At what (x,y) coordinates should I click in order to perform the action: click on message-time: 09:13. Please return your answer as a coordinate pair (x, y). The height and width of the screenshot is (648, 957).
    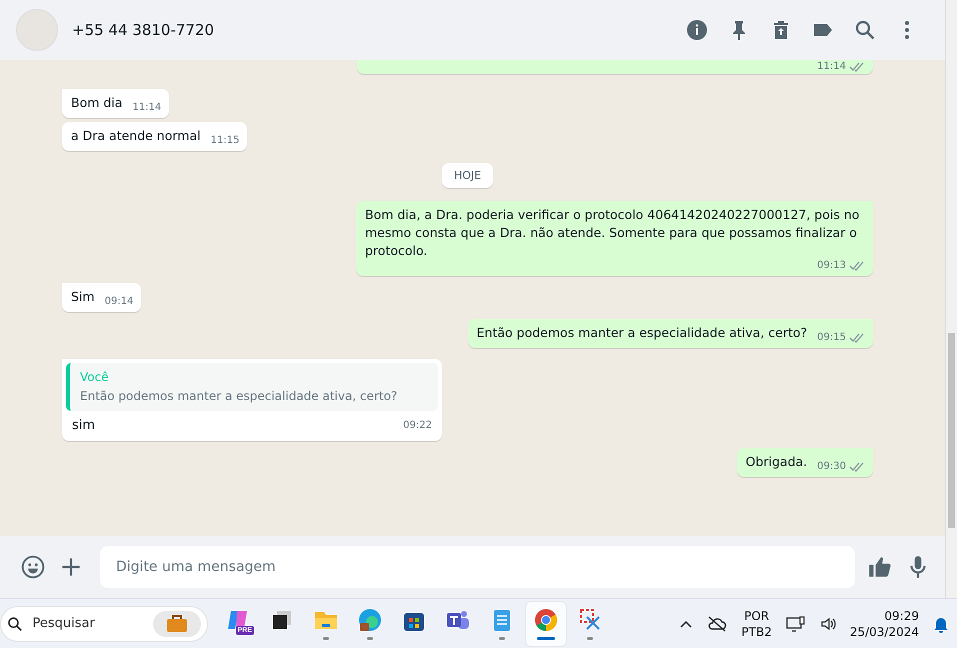
    Looking at the image, I should click on (831, 266).